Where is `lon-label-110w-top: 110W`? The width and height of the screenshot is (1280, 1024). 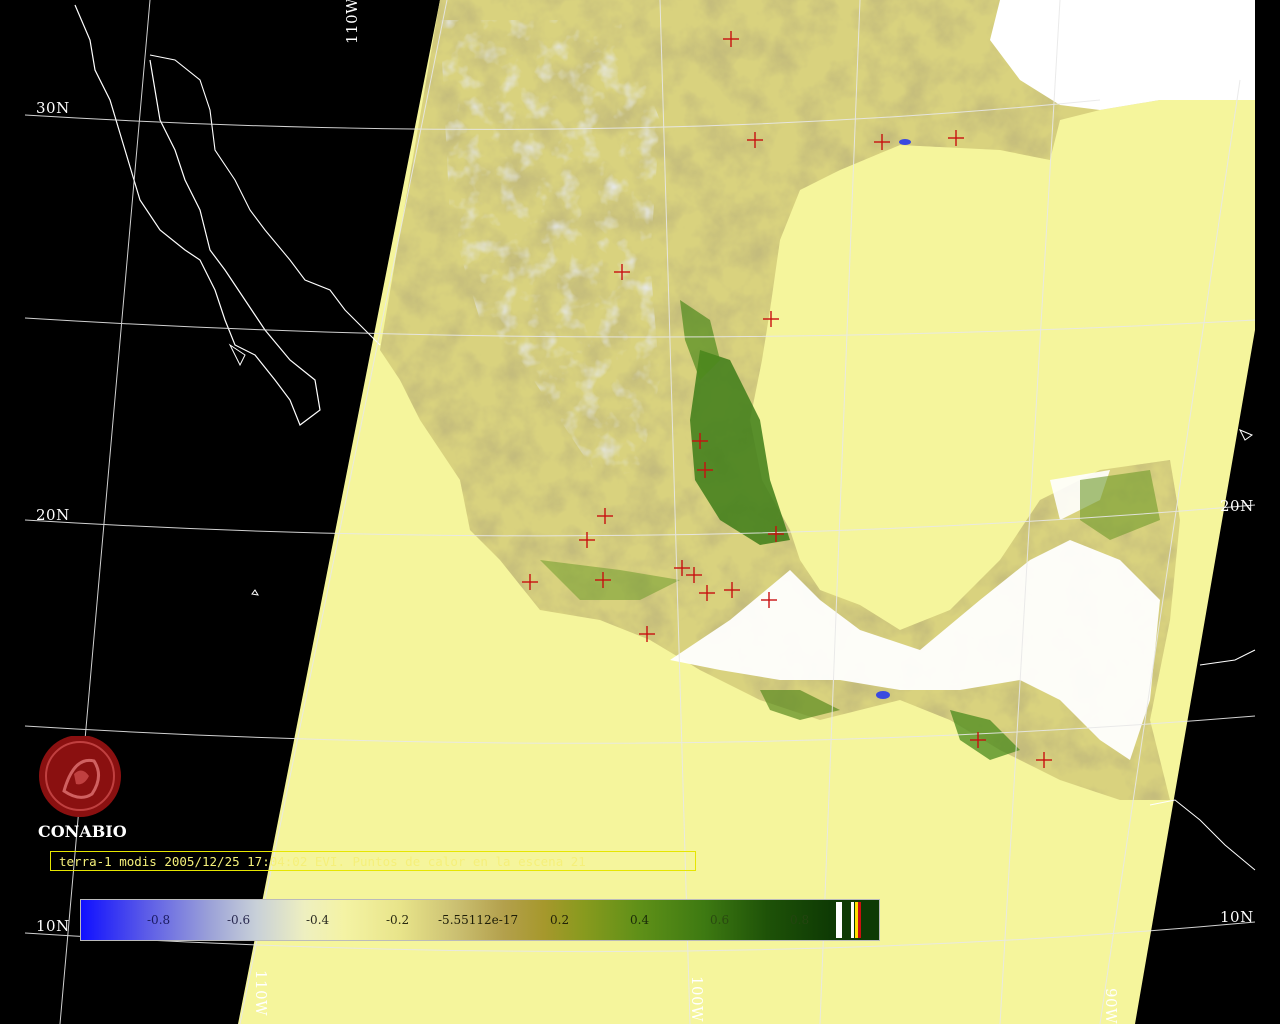
lon-label-110w-top: 110W is located at coordinates (352, 22).